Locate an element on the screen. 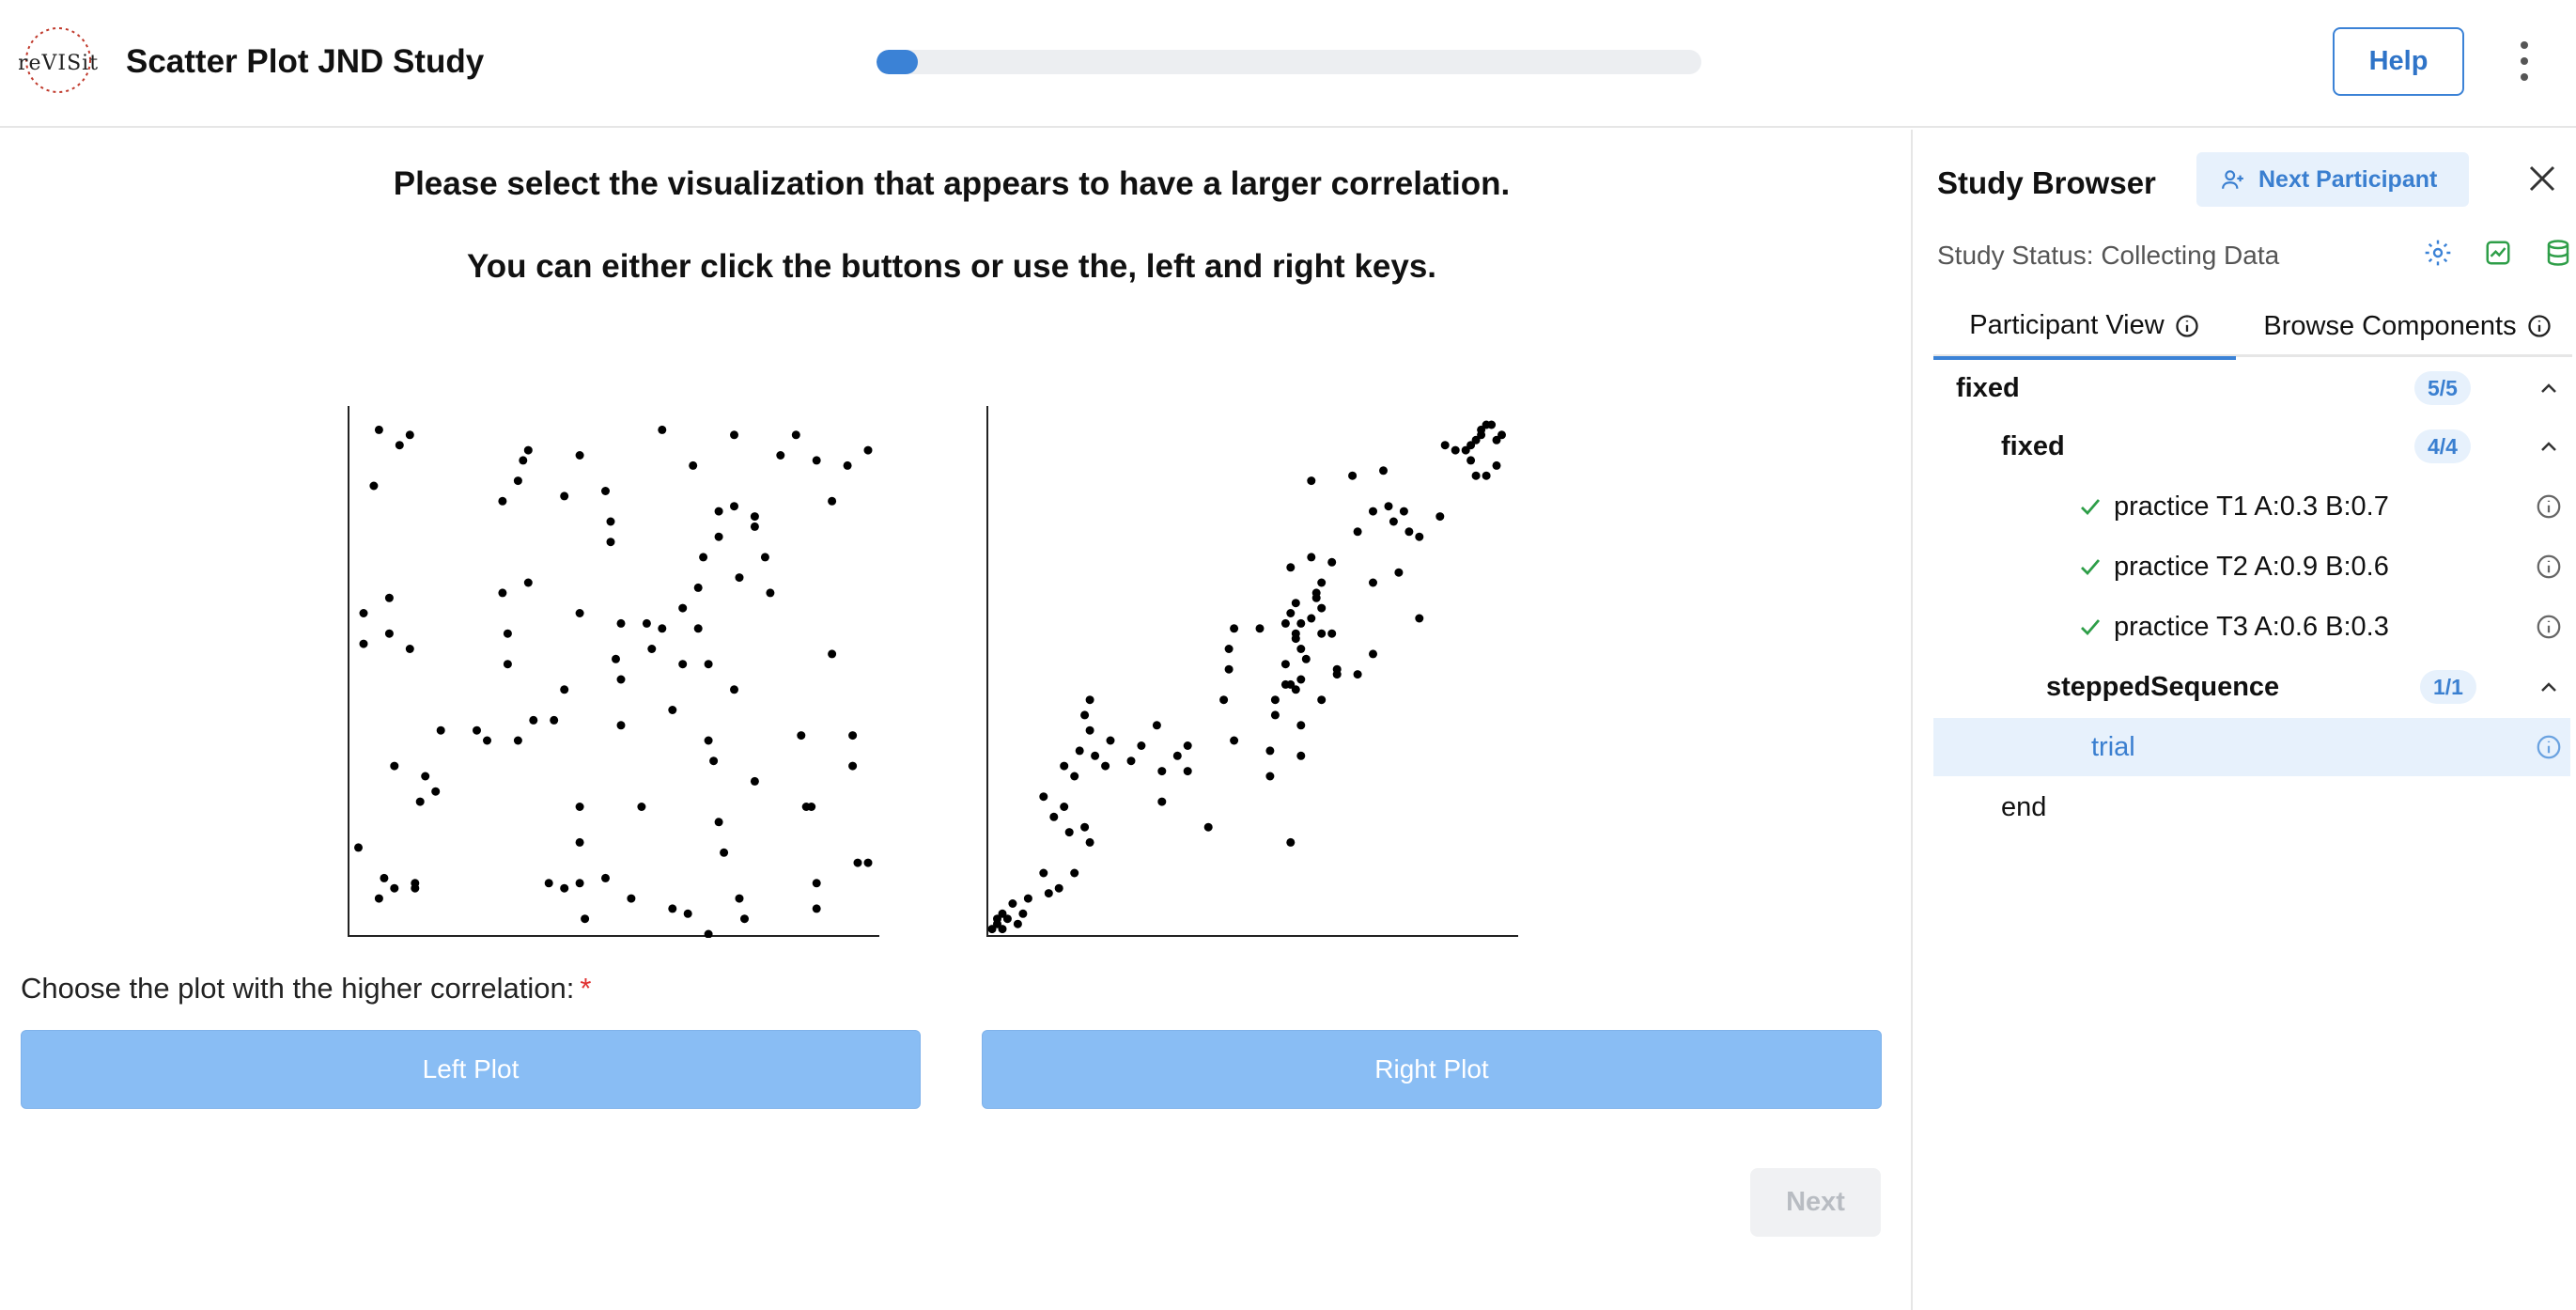 This screenshot has width=2576, height=1310. tree-node-practice-t1: practice T1 A:0.3 B:0.7 is located at coordinates (2251, 506).